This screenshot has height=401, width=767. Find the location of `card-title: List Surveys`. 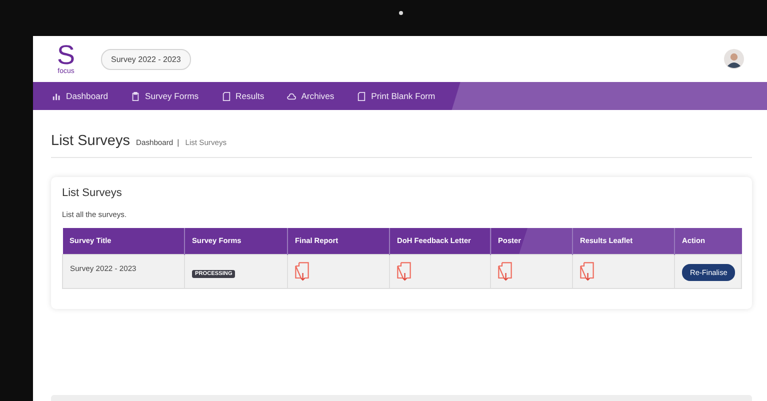

card-title: List Surveys is located at coordinates (92, 193).